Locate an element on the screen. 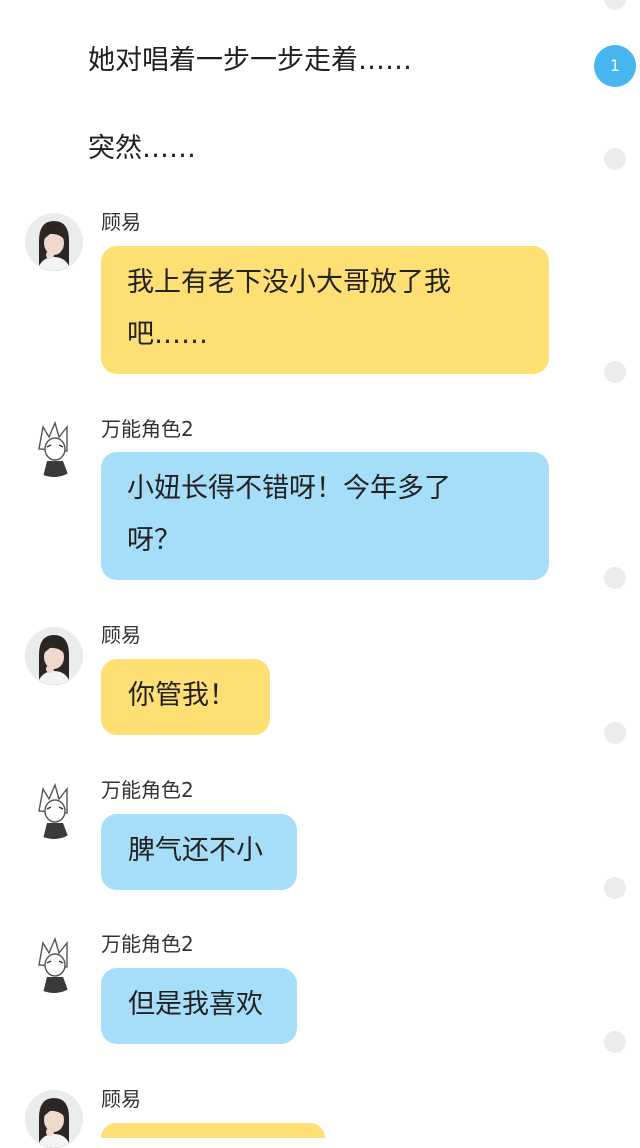  message-text: 但是我喜欢 is located at coordinates (195, 1004).